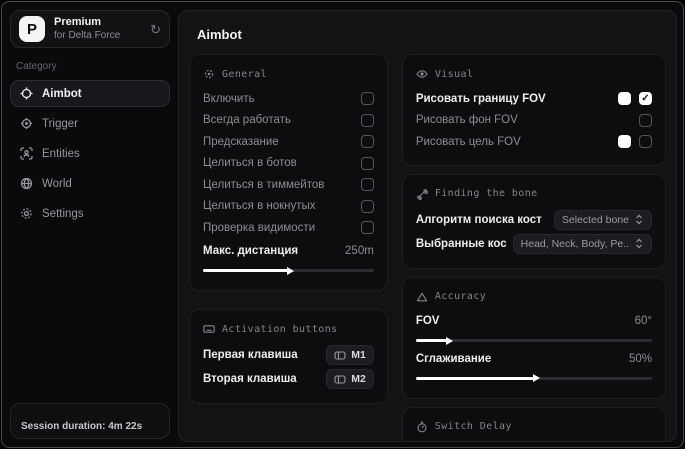 The width and height of the screenshot is (685, 449). What do you see at coordinates (486, 193) in the screenshot?
I see `section-title: Finding the bone` at bounding box center [486, 193].